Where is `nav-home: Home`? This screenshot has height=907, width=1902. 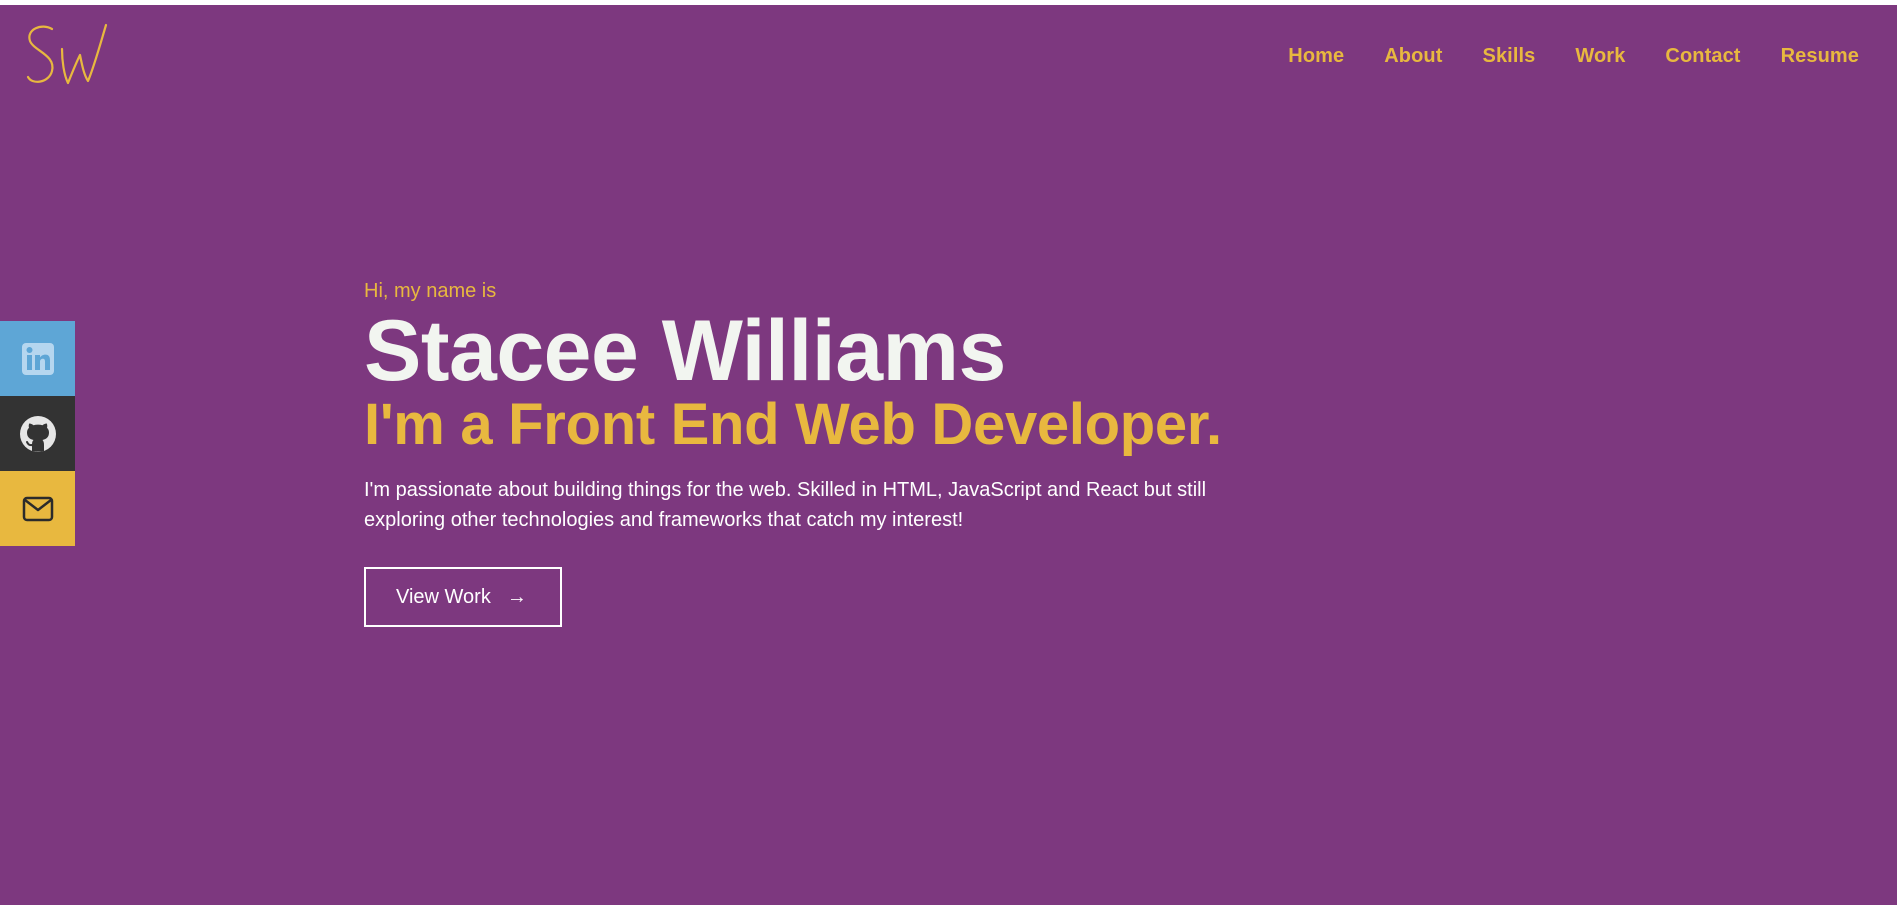
nav-home: Home is located at coordinates (1316, 56).